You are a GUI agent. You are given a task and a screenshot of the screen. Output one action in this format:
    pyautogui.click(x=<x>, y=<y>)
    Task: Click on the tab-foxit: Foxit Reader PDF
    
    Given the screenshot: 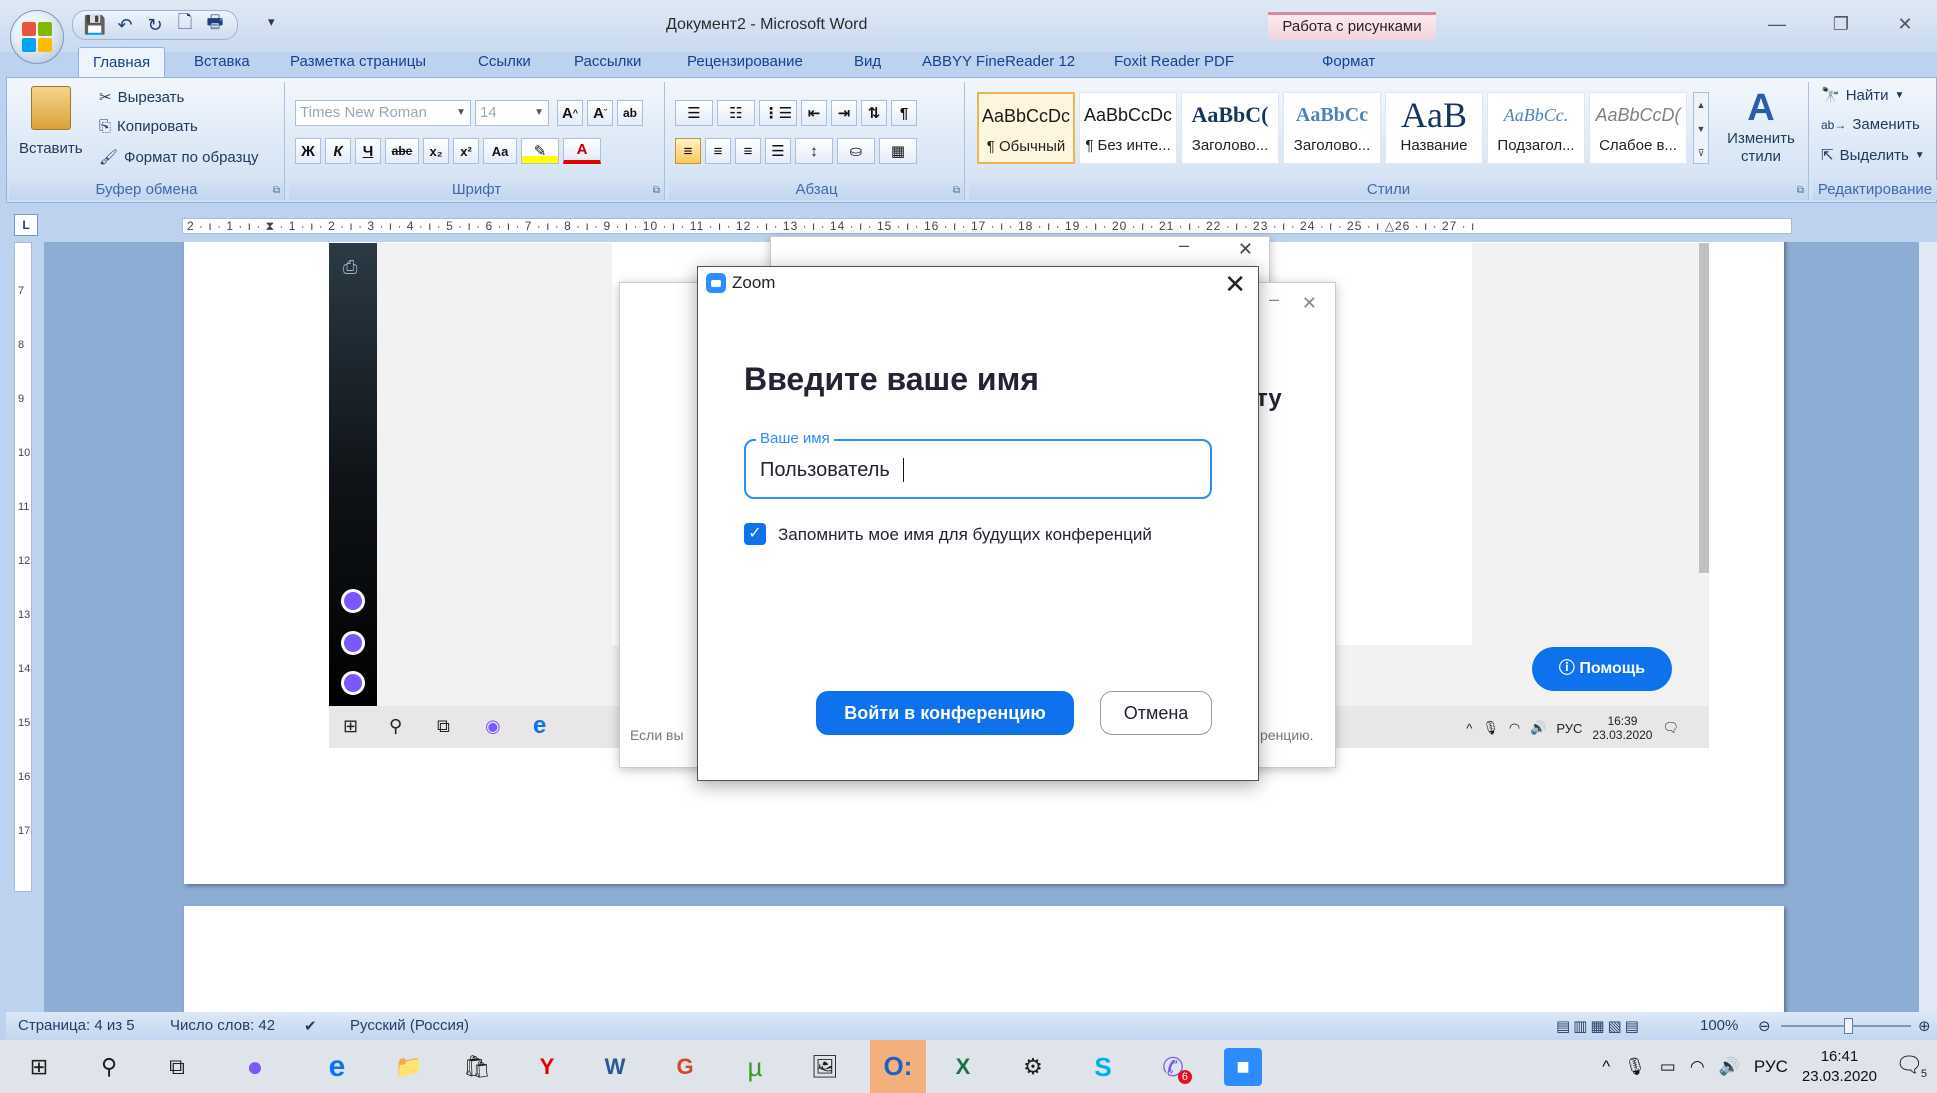 What is the action you would take?
    pyautogui.click(x=1174, y=62)
    